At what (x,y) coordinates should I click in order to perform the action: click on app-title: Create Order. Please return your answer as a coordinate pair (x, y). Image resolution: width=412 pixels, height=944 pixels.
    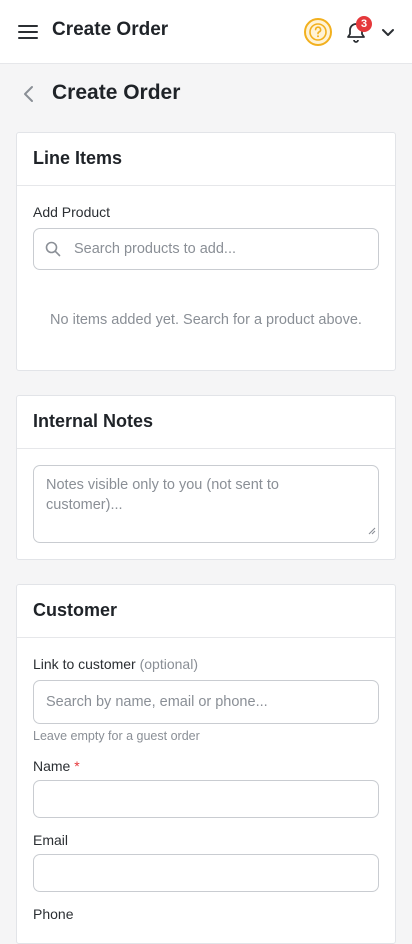
    Looking at the image, I should click on (110, 29).